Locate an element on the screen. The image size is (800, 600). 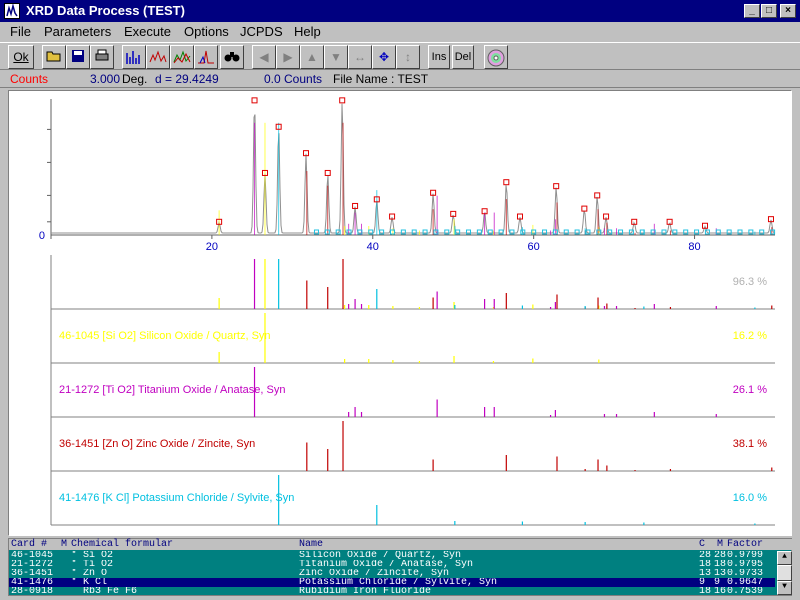
combined-percent: 96.3 % is located at coordinates (750, 282).